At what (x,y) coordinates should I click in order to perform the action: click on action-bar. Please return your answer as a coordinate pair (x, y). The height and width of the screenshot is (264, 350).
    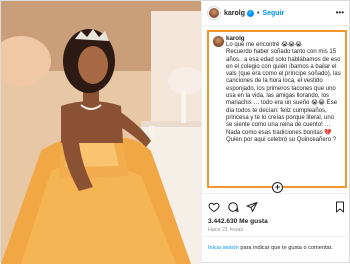
    Looking at the image, I should click on (277, 207).